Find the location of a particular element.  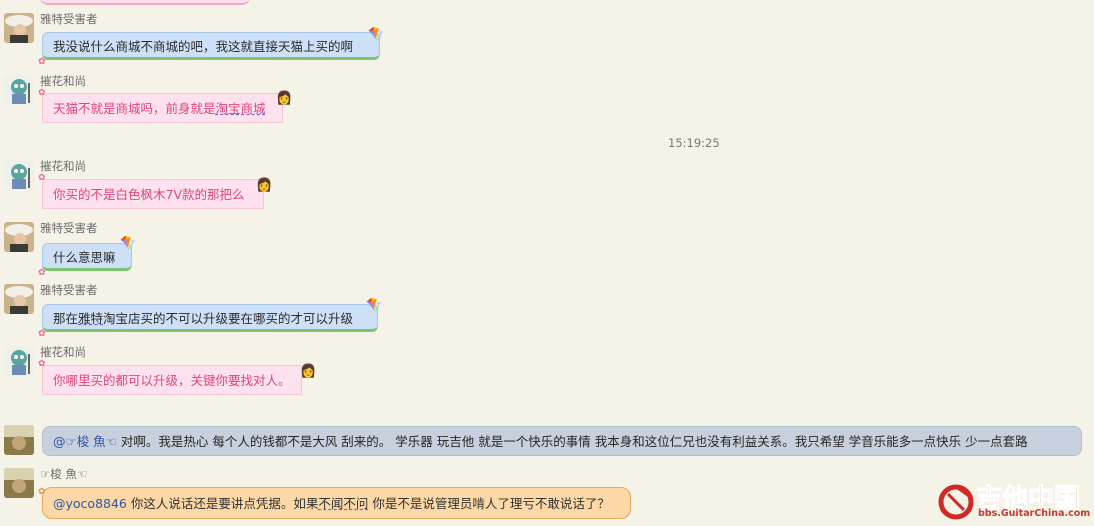

message-bubble: 天猫不就是商城吗，前身就是淘宝商城 is located at coordinates (162, 108).